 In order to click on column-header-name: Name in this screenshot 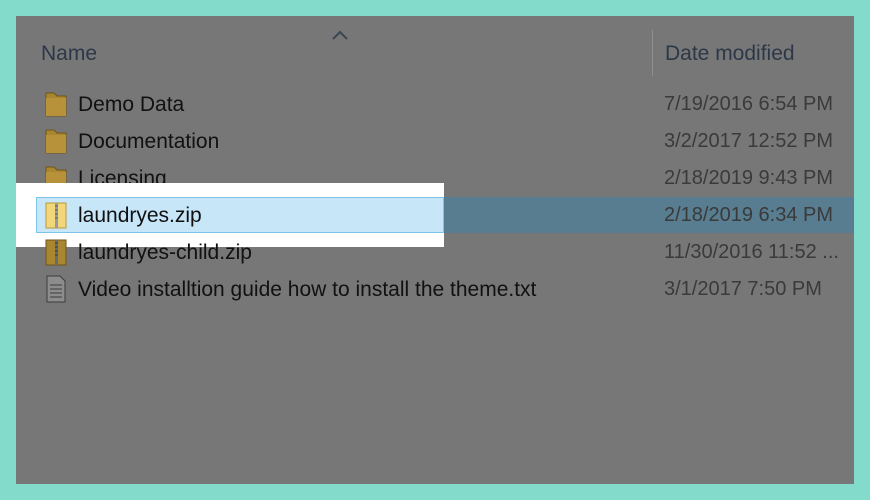, I will do `click(69, 54)`.